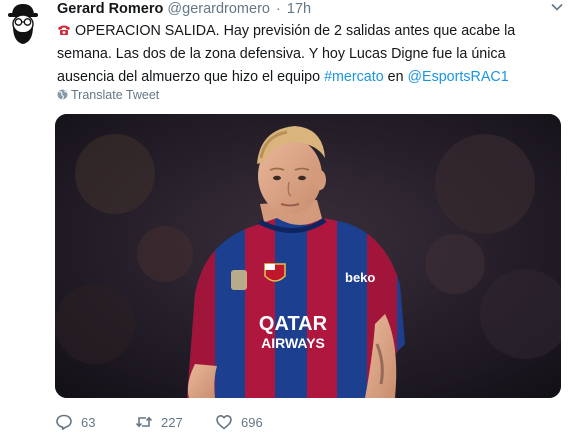 Image resolution: width=572 pixels, height=441 pixels. Describe the element at coordinates (395, 77) in the screenshot. I see `tweet-text-connector: en` at that location.